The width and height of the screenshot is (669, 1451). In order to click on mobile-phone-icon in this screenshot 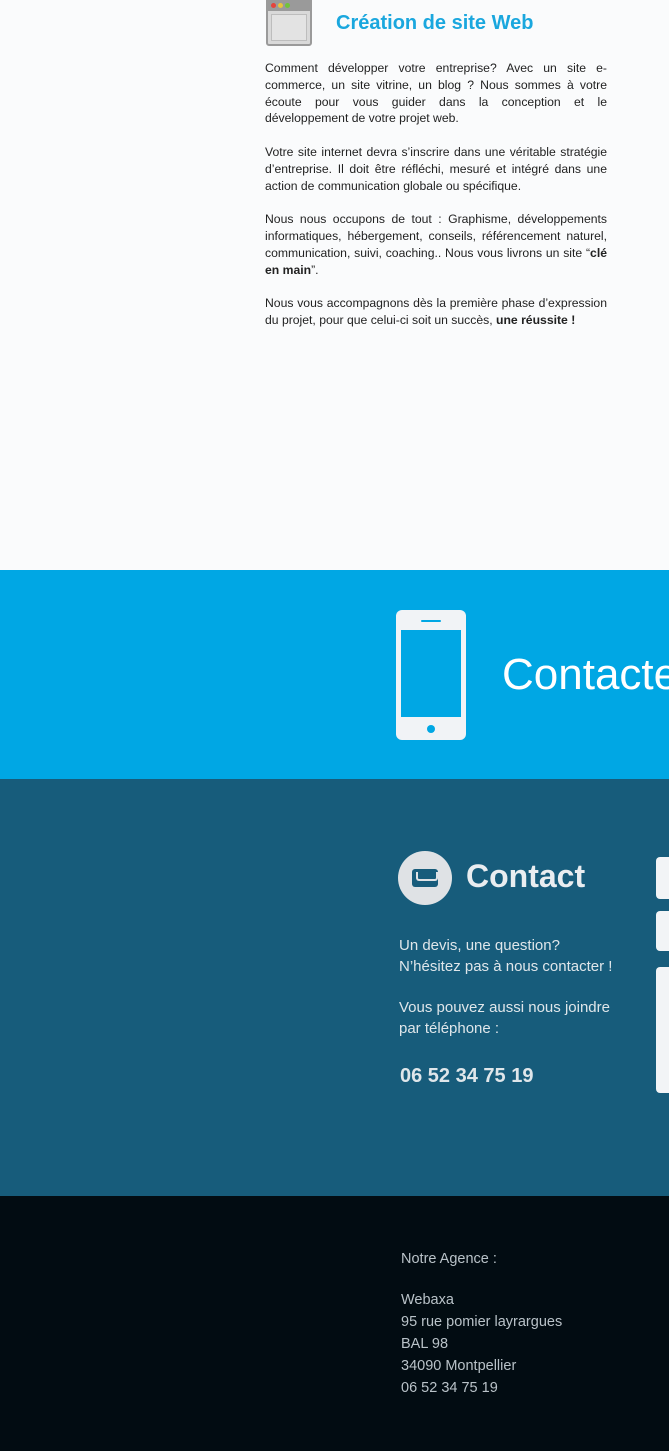, I will do `click(431, 675)`.